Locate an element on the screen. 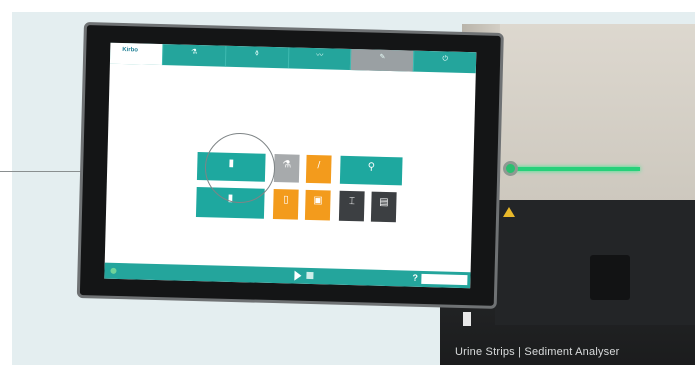 The height and width of the screenshot is (365, 695). strip-cup-icon: ▣ is located at coordinates (318, 201).